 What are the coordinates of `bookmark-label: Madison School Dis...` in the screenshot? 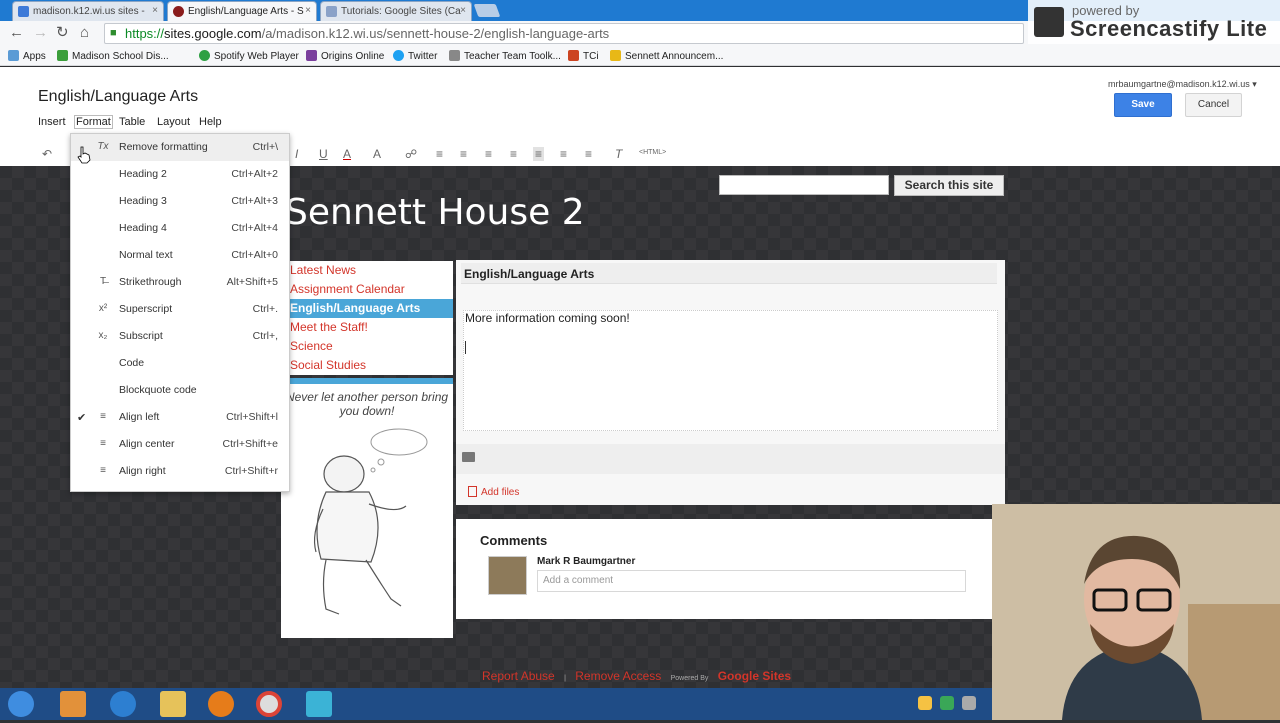 It's located at (120, 56).